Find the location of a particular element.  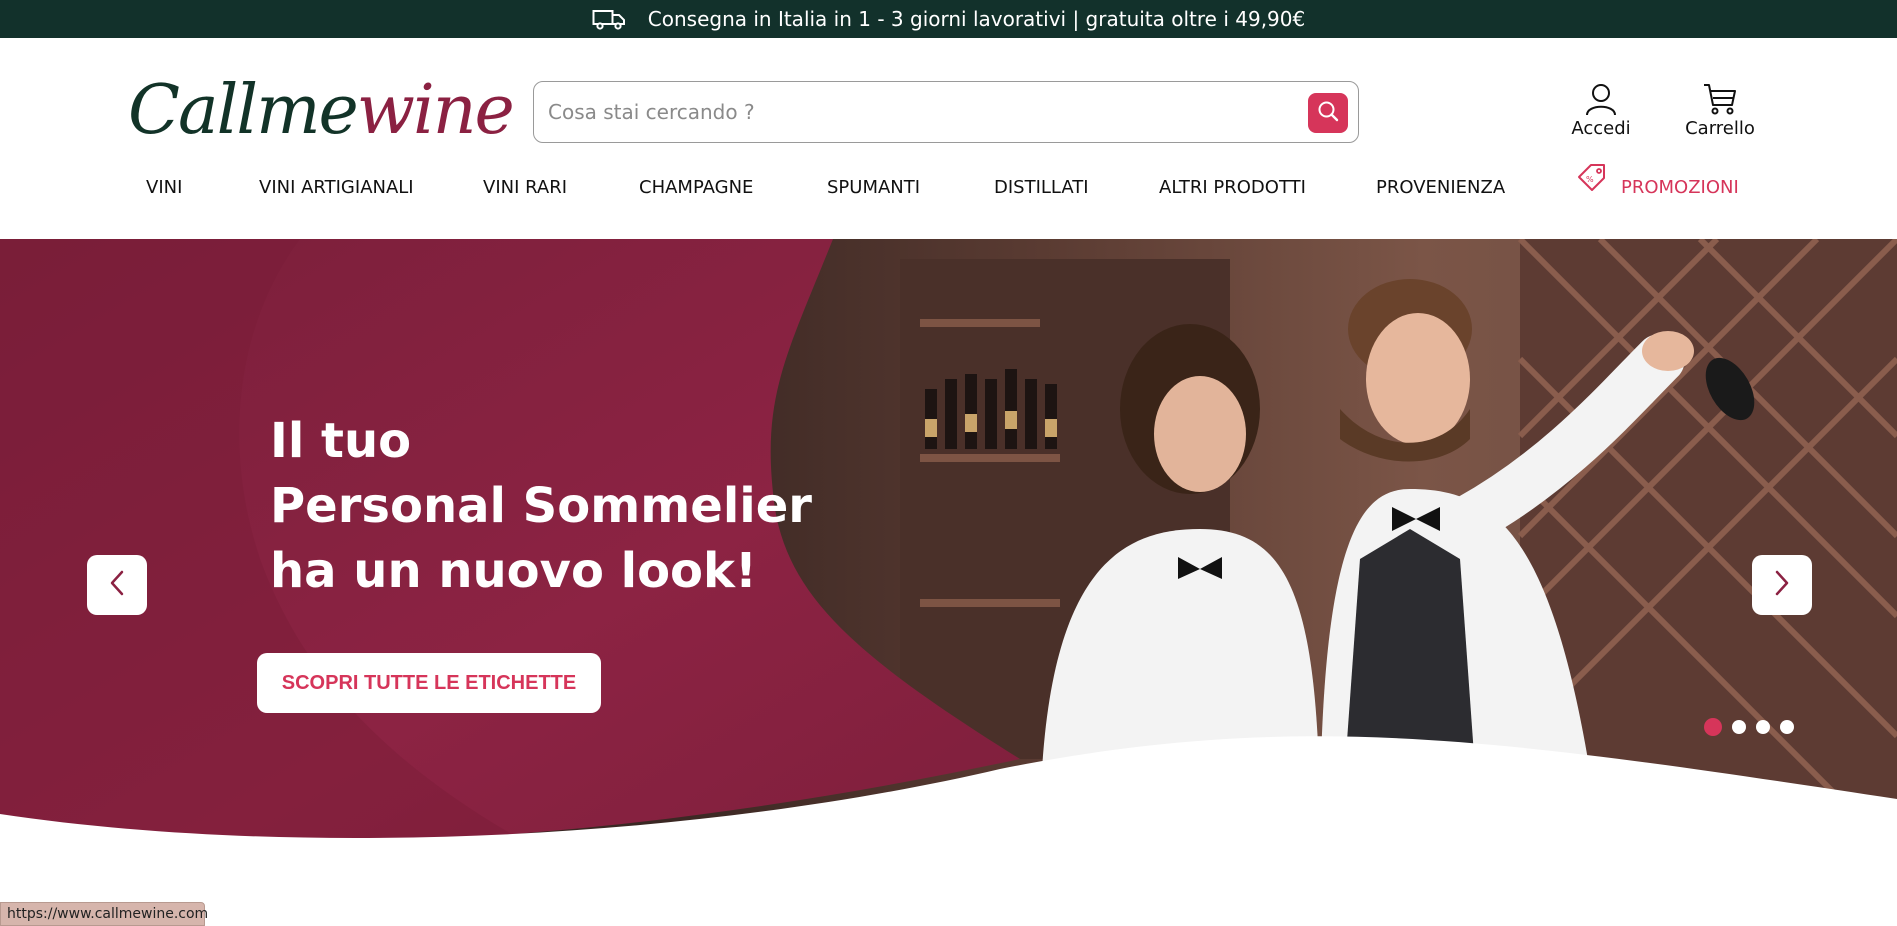

site-logo: Callmewine is located at coordinates (321, 111).